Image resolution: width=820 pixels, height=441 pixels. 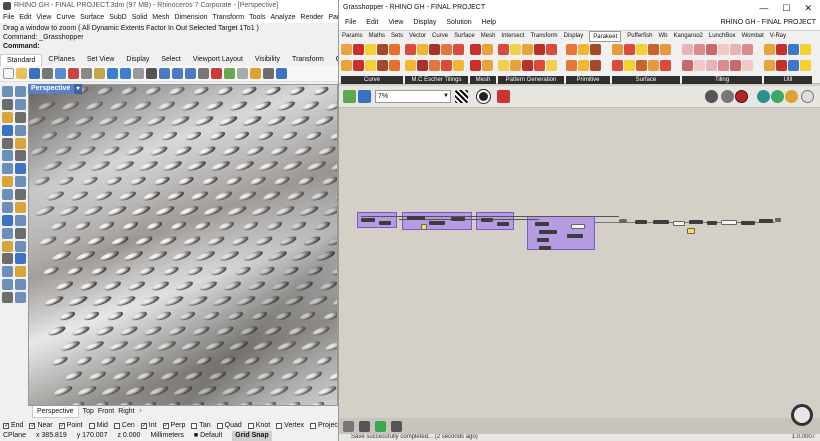 What do you see at coordinates (7, 130) in the screenshot?
I see `rectangle-icon` at bounding box center [7, 130].